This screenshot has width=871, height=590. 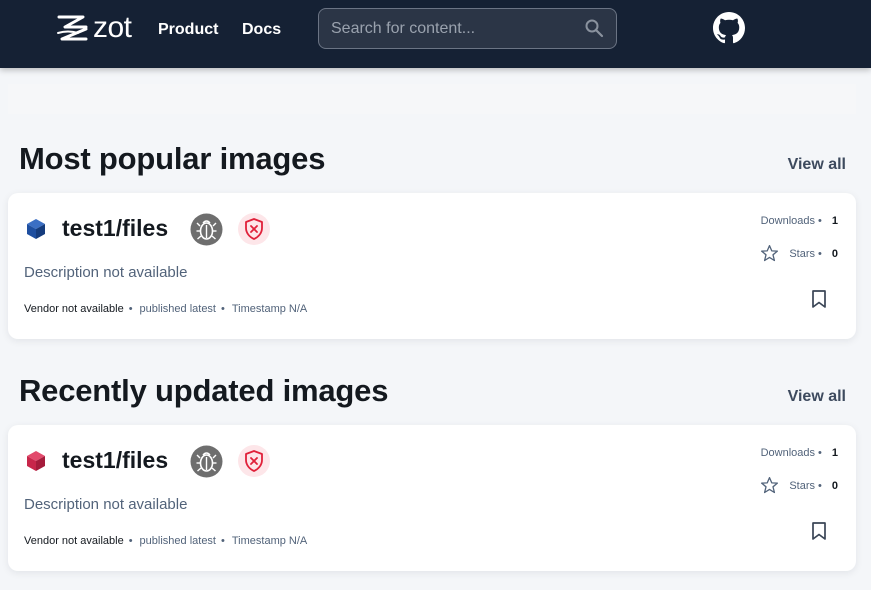 I want to click on section-title-popular: Most popular images, so click(x=172, y=158).